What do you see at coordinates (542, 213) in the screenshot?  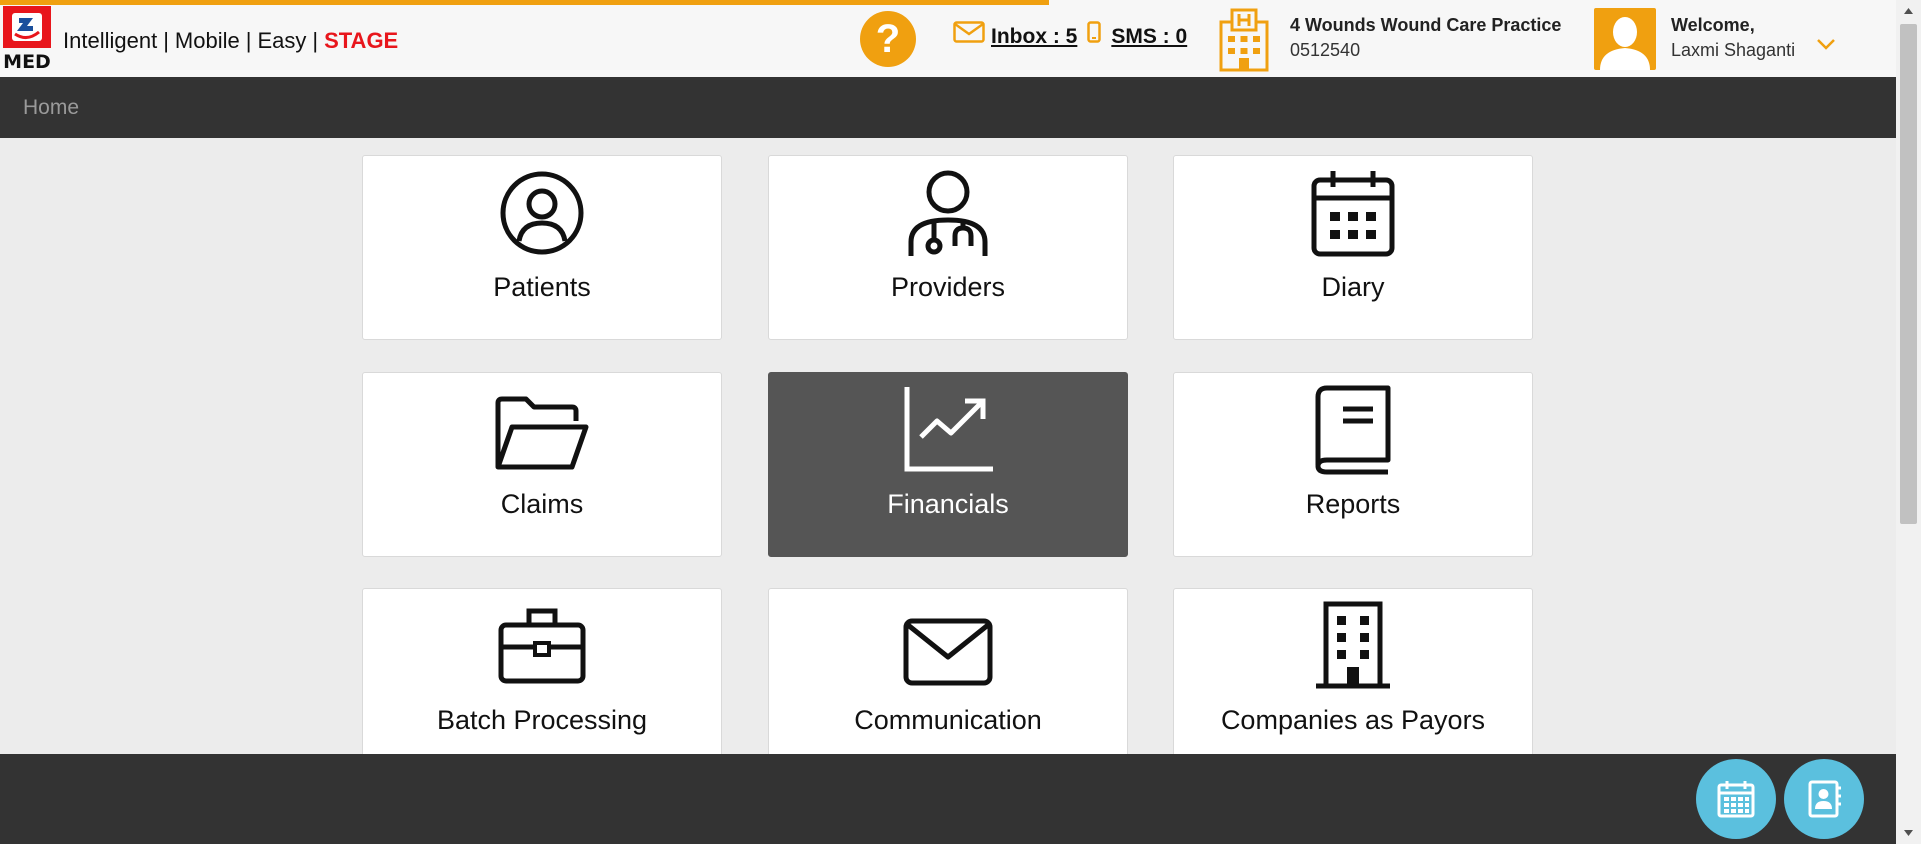 I see `user-circle-icon` at bounding box center [542, 213].